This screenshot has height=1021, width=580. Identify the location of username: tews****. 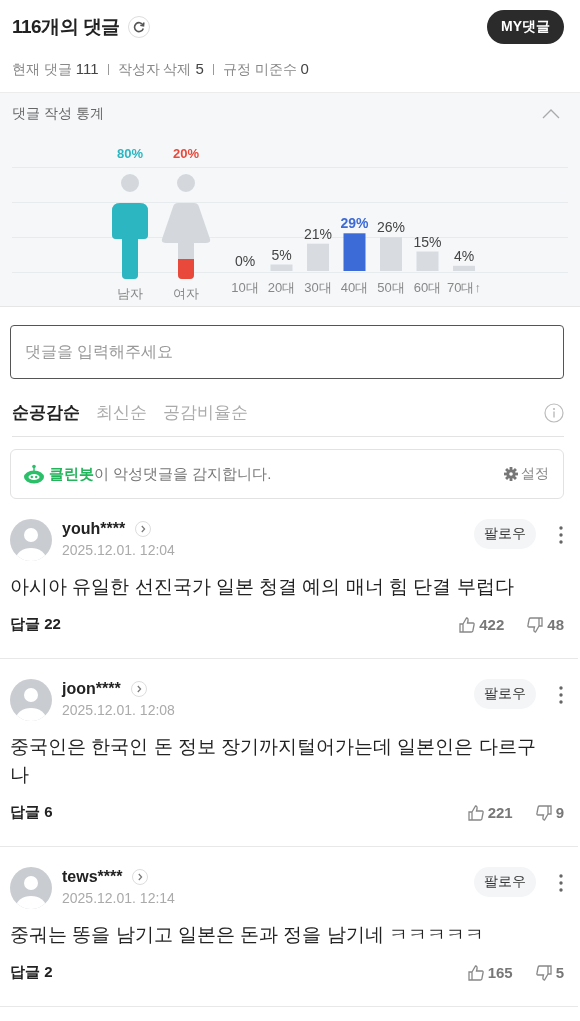
(92, 877).